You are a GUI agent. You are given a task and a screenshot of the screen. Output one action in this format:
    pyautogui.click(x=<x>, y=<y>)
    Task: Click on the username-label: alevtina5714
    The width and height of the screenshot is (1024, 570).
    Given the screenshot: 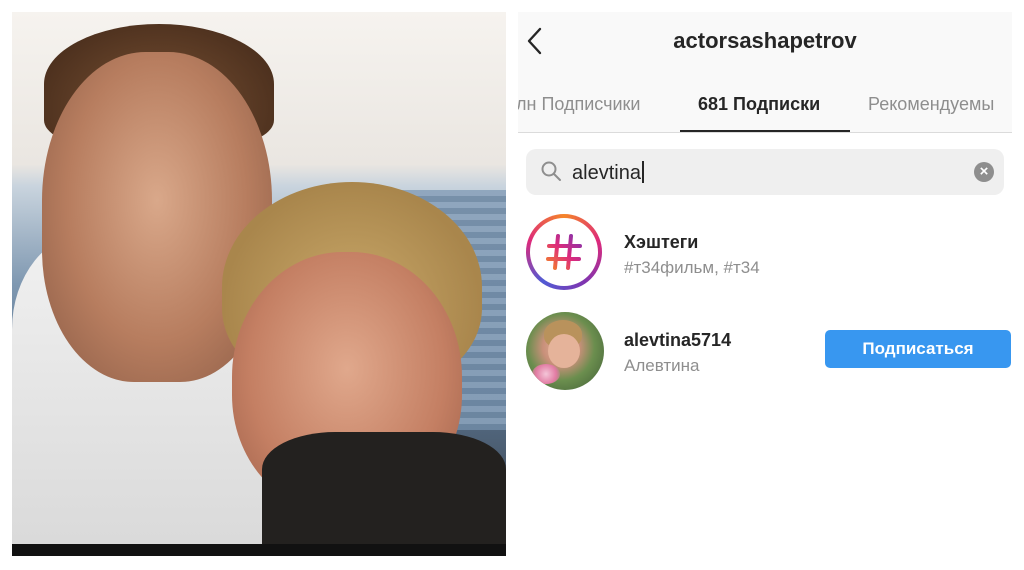 What is the action you would take?
    pyautogui.click(x=677, y=340)
    